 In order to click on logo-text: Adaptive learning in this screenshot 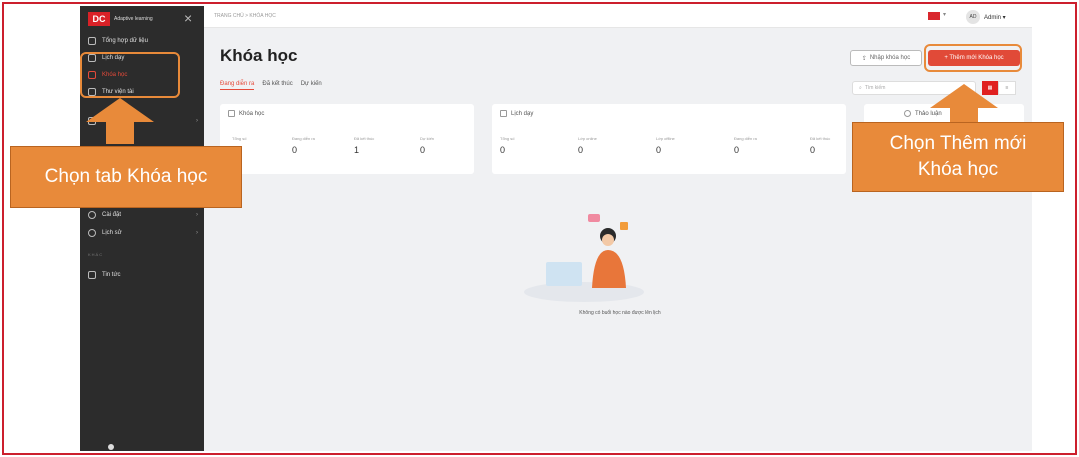, I will do `click(133, 19)`.